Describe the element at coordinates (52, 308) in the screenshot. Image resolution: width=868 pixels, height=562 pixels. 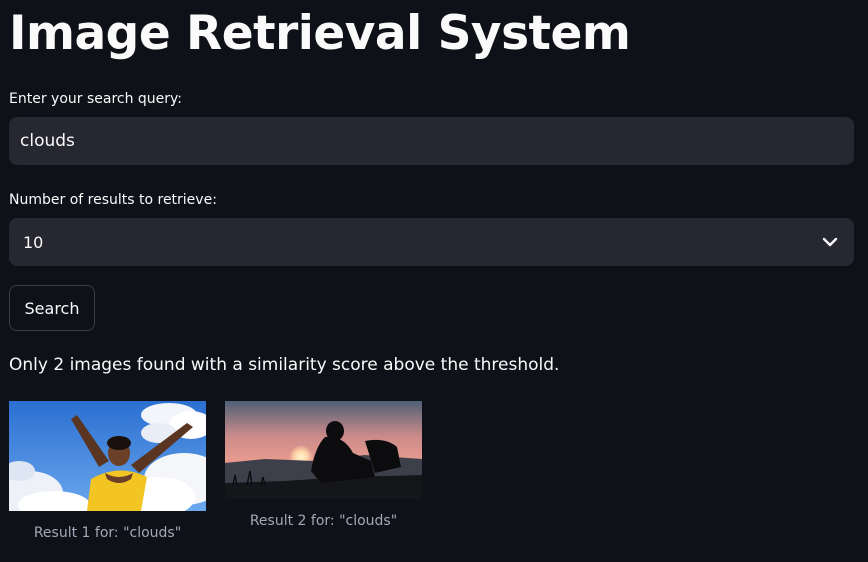
I see `search-button: Search` at that location.